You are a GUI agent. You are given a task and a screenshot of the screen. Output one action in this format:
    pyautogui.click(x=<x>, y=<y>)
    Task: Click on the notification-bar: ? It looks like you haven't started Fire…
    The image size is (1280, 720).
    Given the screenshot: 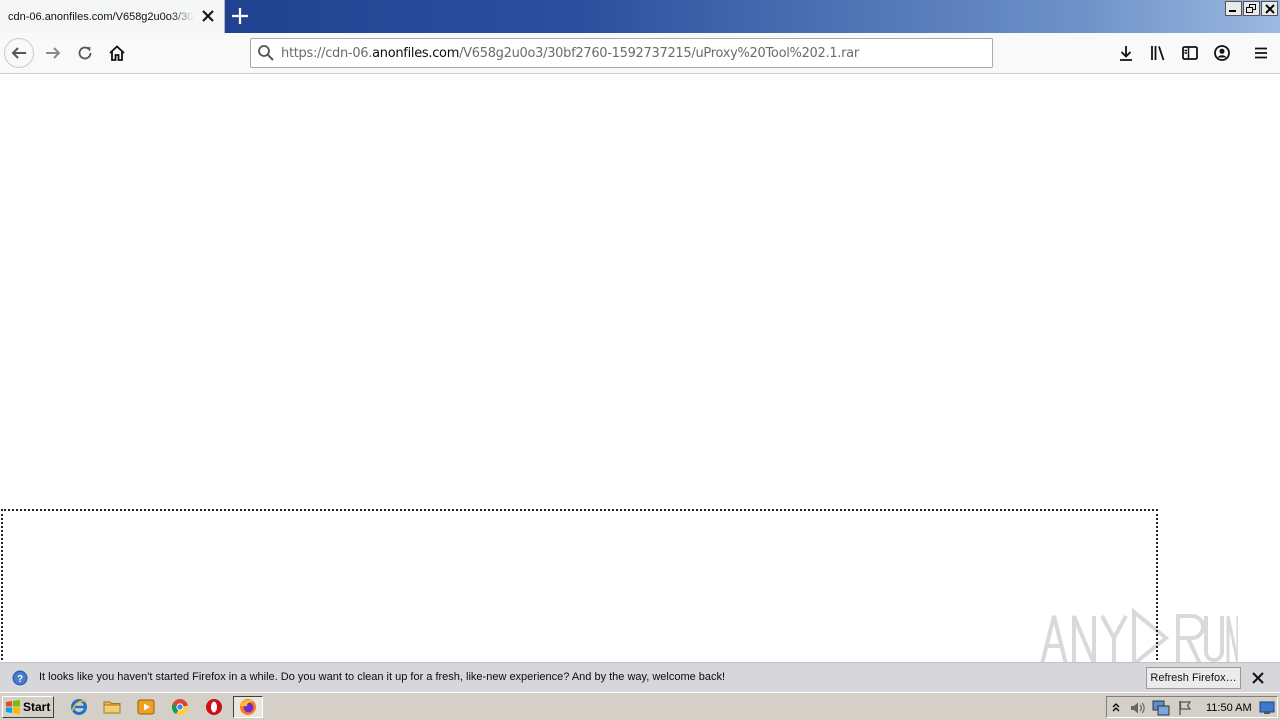 What is the action you would take?
    pyautogui.click(x=640, y=677)
    